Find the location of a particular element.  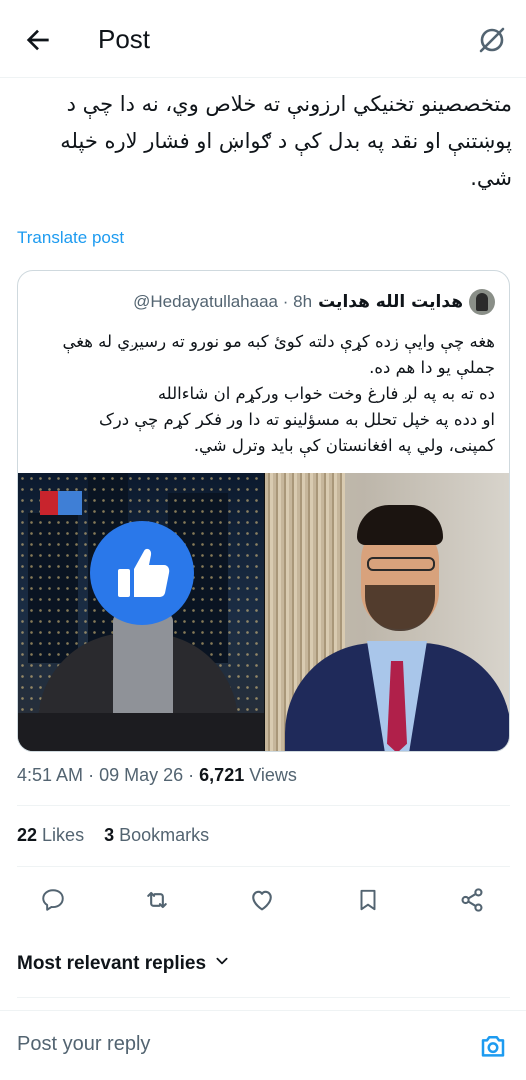

bookmark-icon is located at coordinates (368, 900).